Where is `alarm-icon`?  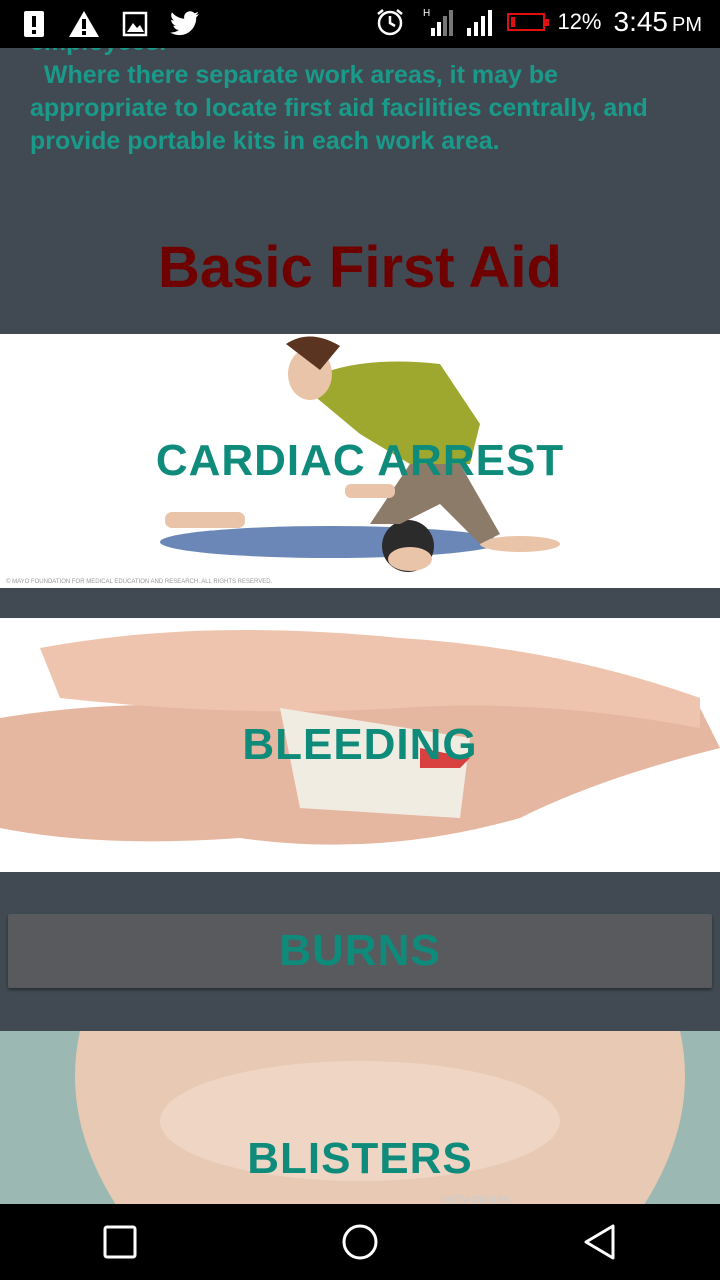 alarm-icon is located at coordinates (390, 22).